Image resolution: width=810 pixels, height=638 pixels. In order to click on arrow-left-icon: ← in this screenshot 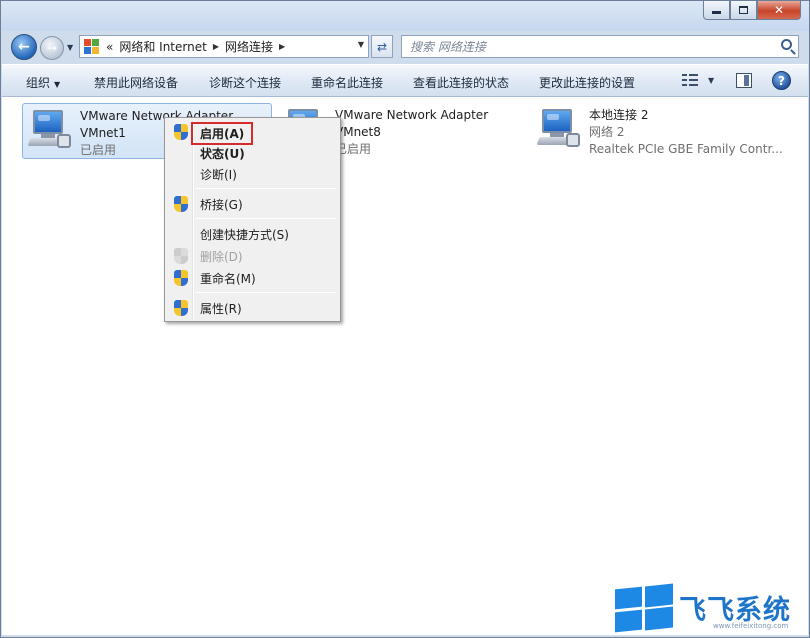, I will do `click(24, 47)`.